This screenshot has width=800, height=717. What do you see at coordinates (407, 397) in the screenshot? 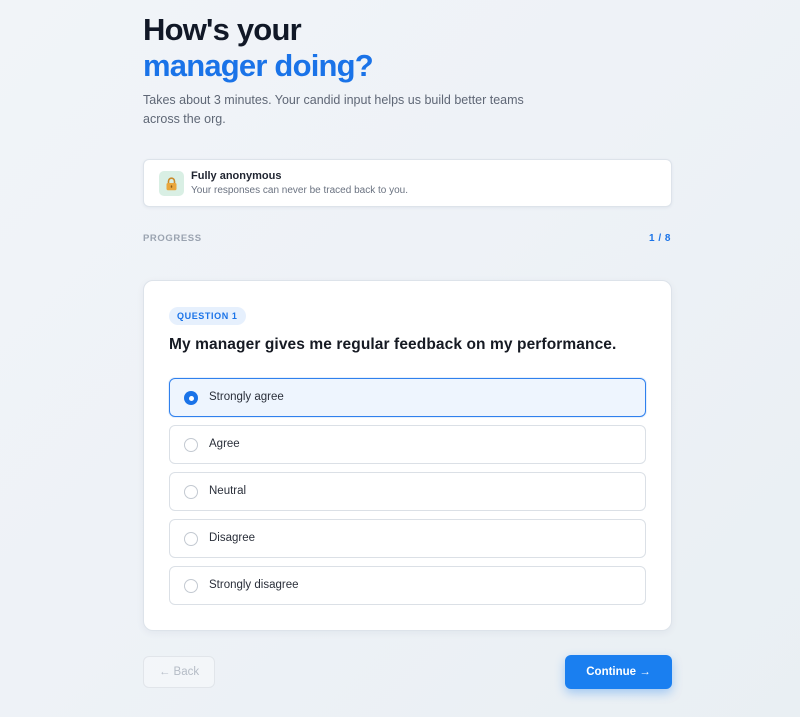
I see `option-strongly-agree: Strongly agree` at bounding box center [407, 397].